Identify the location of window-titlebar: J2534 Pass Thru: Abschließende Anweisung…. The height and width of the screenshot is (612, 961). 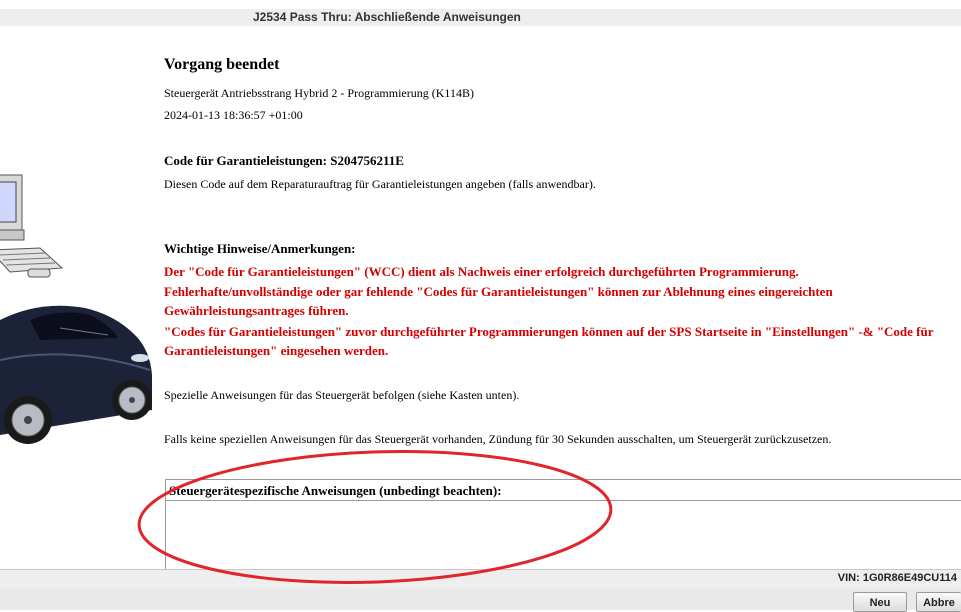
(480, 17).